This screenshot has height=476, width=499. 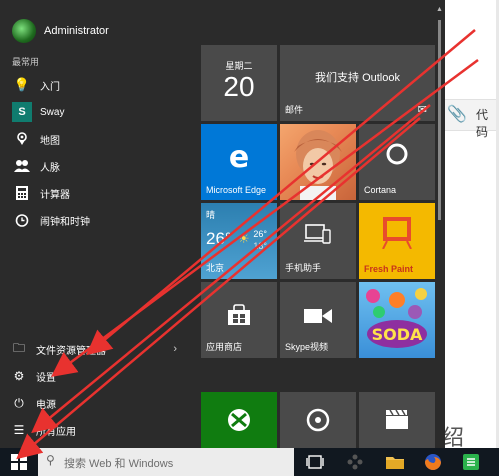 What do you see at coordinates (97, 85) in the screenshot?
I see `app-item-get-started: 💡 入门` at bounding box center [97, 85].